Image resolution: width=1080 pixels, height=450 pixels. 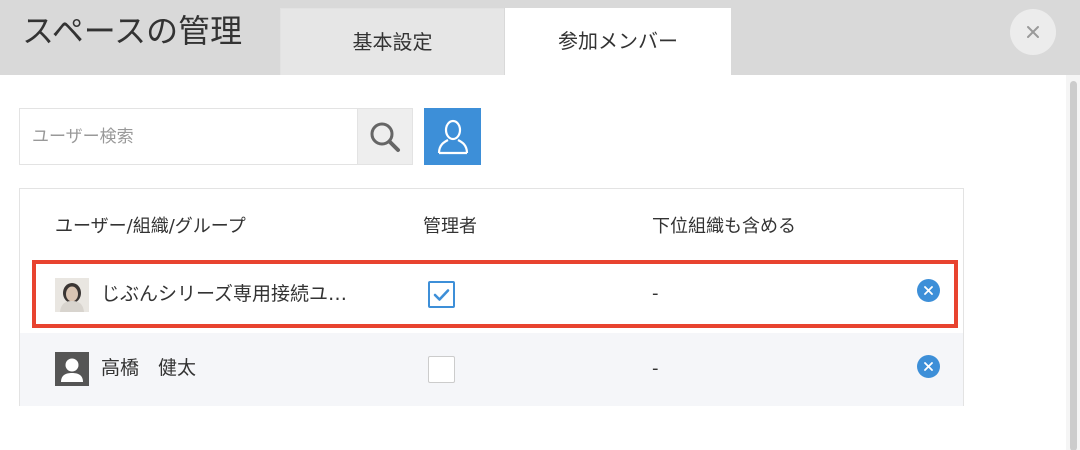 I want to click on user-icon, so click(x=452, y=136).